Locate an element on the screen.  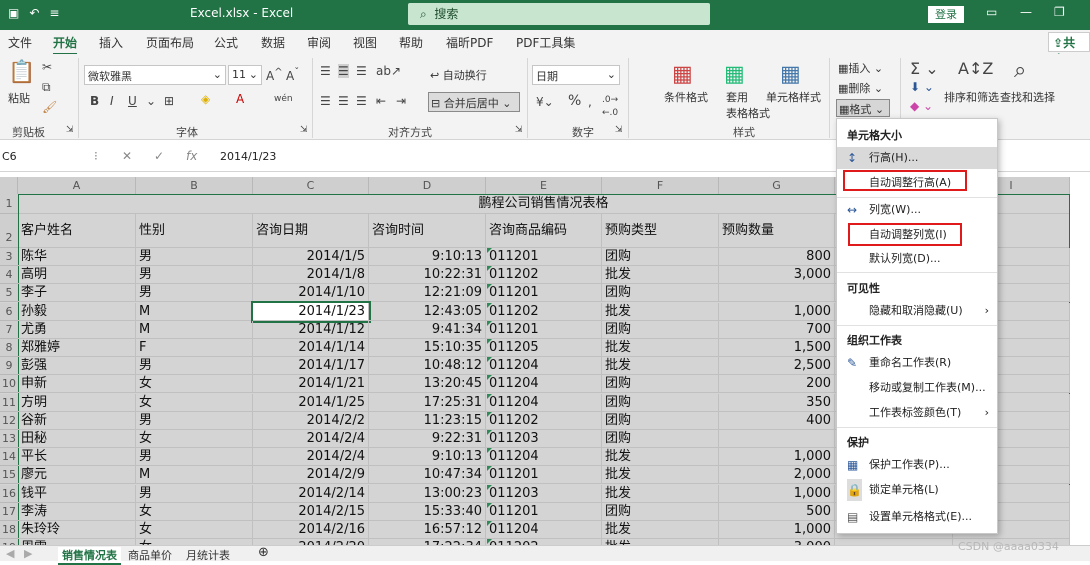
data-cell: 2014/2/9 is located at coordinates (311, 475).